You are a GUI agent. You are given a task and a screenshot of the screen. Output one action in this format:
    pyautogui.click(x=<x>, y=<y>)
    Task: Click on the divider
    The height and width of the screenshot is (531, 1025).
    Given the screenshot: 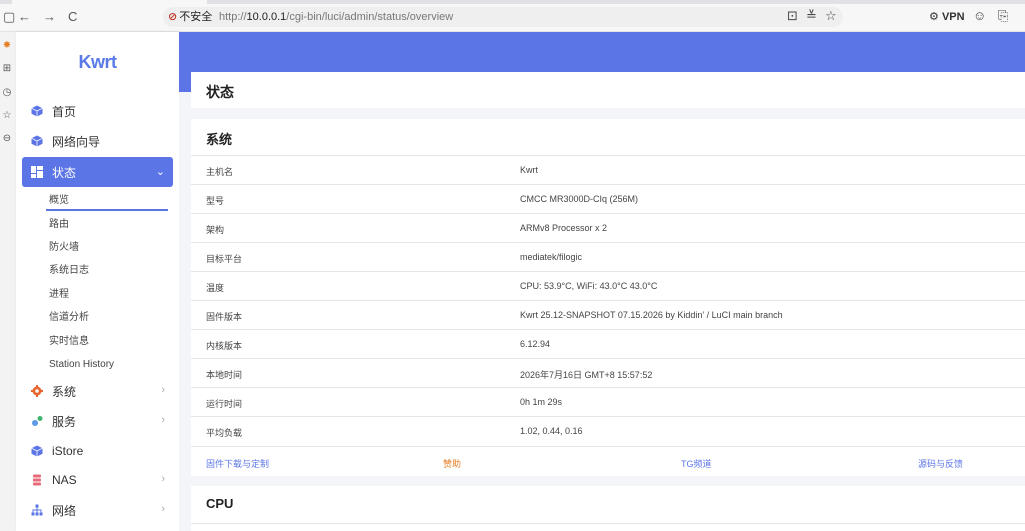 What is the action you would take?
    pyautogui.click(x=608, y=523)
    